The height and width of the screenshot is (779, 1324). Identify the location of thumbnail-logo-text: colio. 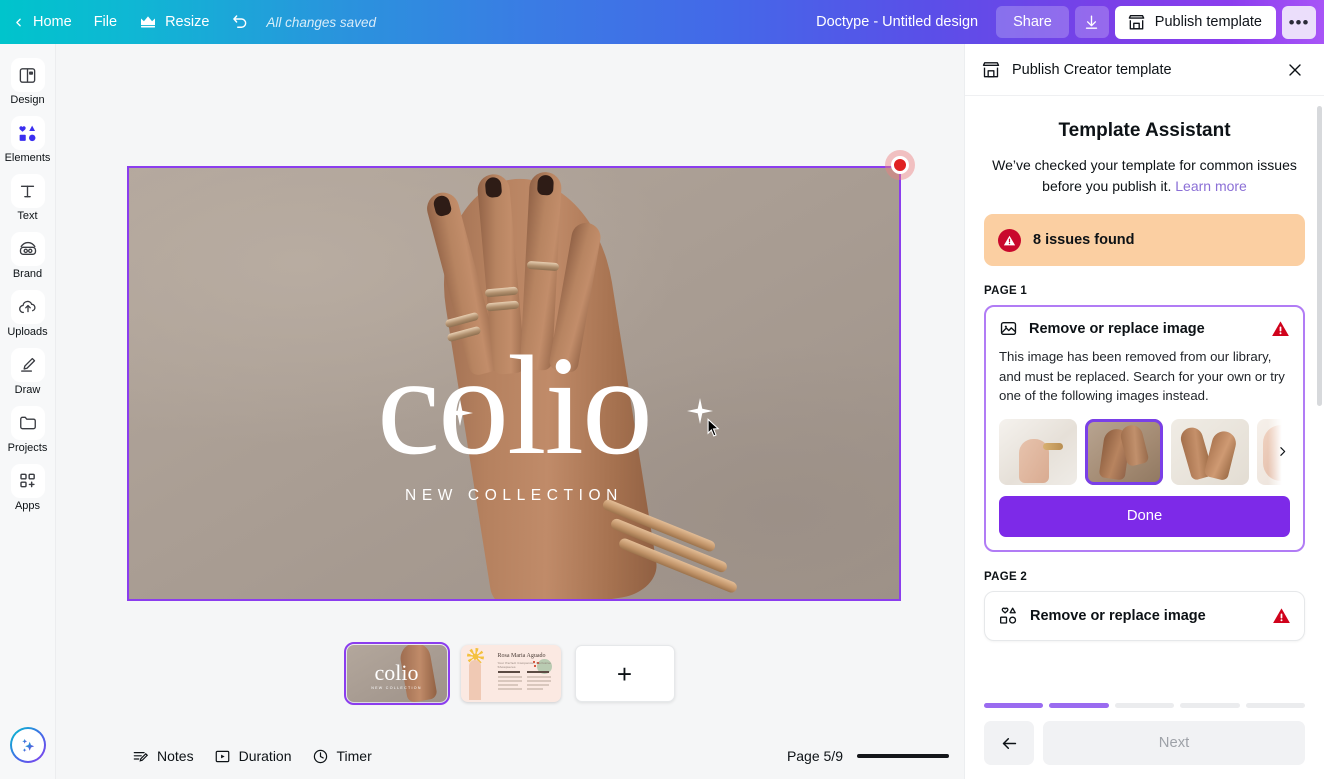
(396, 672).